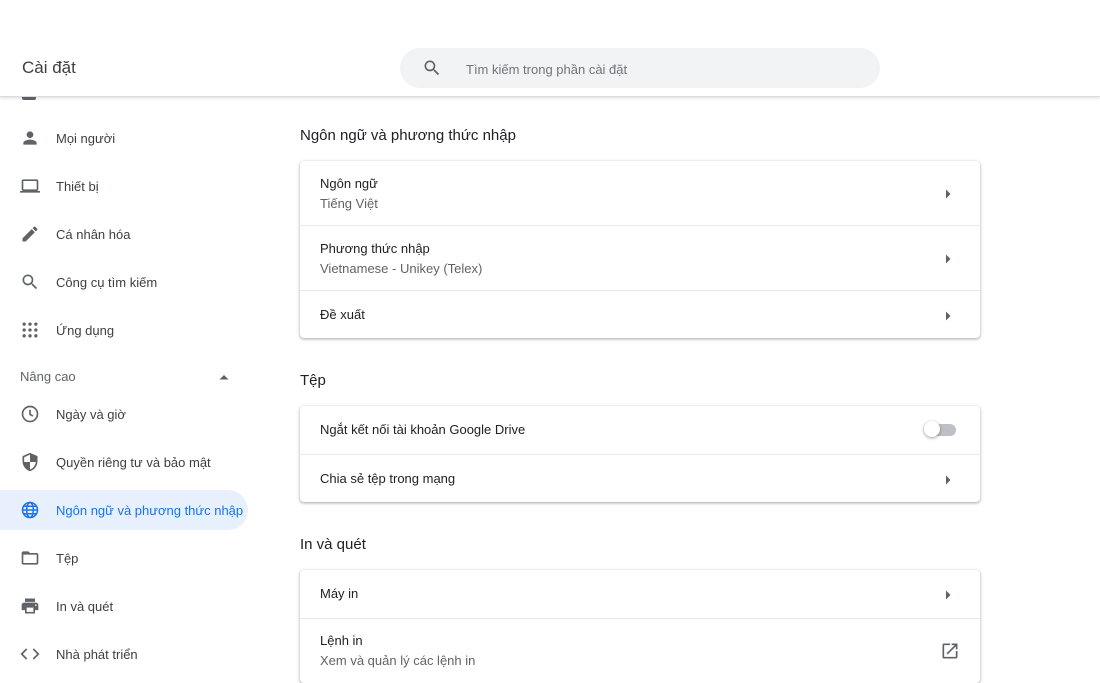 The height and width of the screenshot is (683, 1100). Describe the element at coordinates (339, 593) in the screenshot. I see `row-primary-text: Máy in` at that location.